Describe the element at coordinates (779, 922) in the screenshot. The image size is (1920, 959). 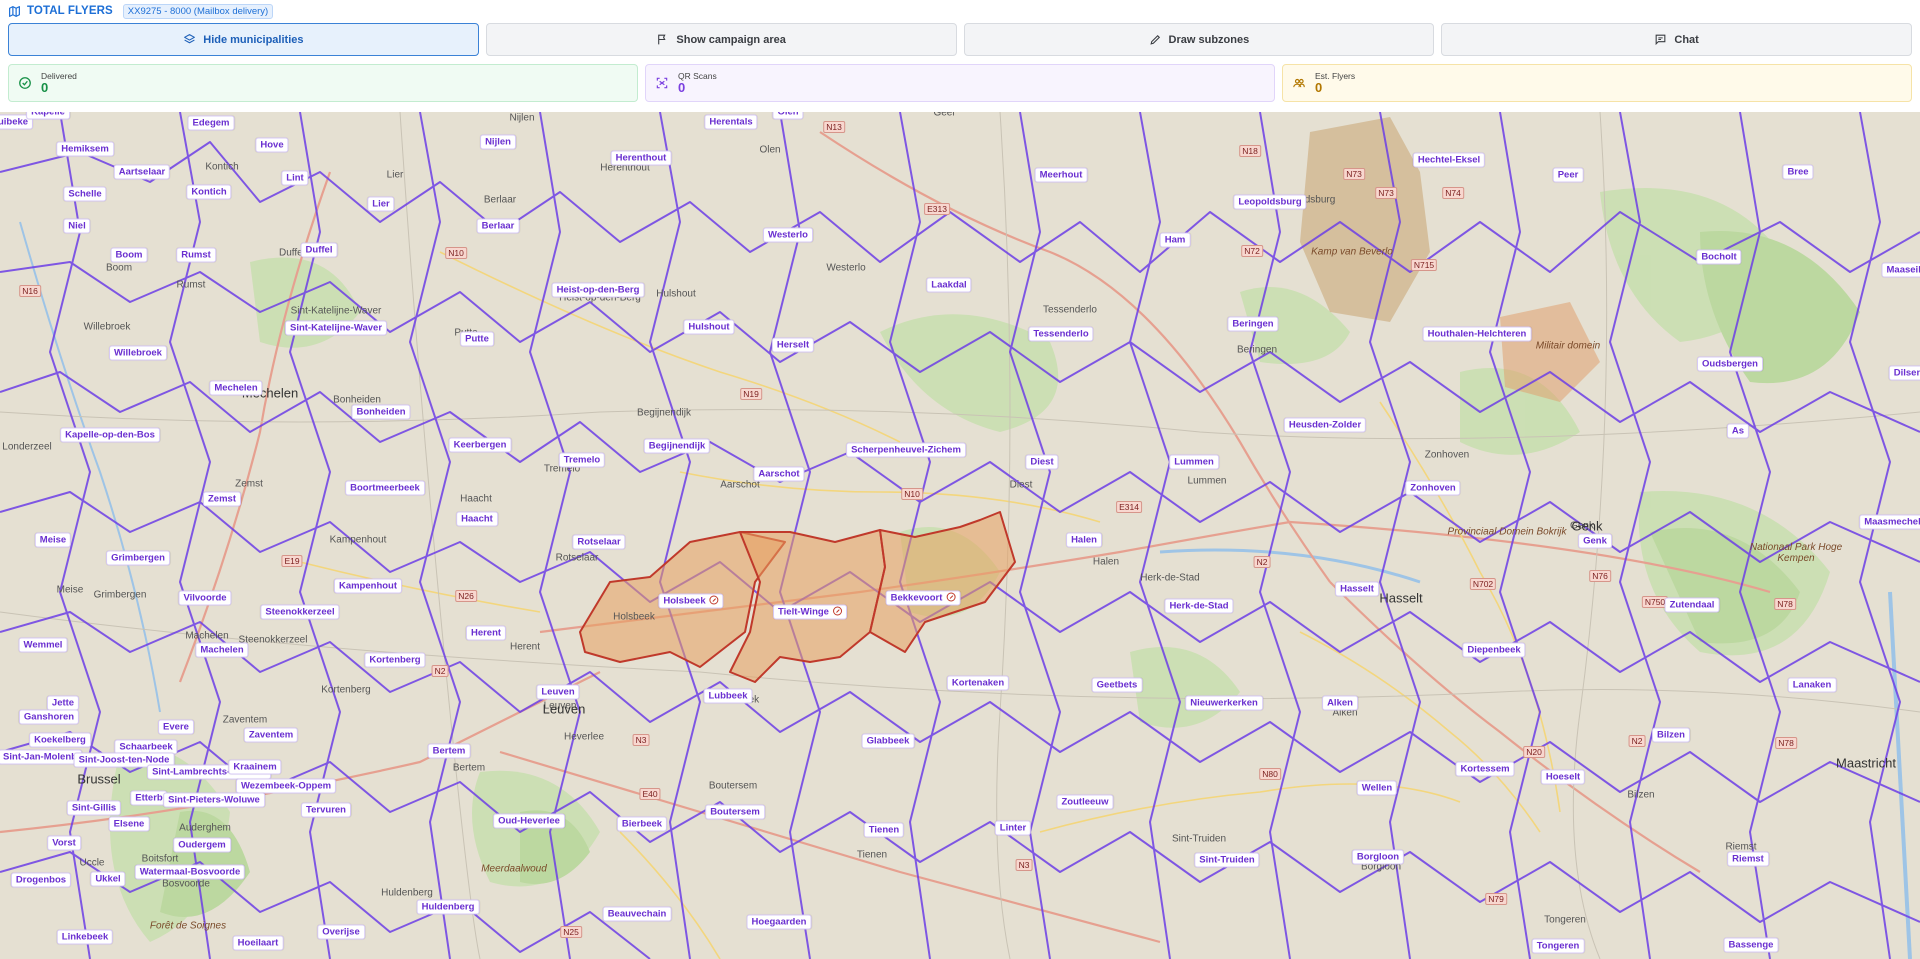
I see `municipality-label-hoegaarden: Hoegaarden` at that location.